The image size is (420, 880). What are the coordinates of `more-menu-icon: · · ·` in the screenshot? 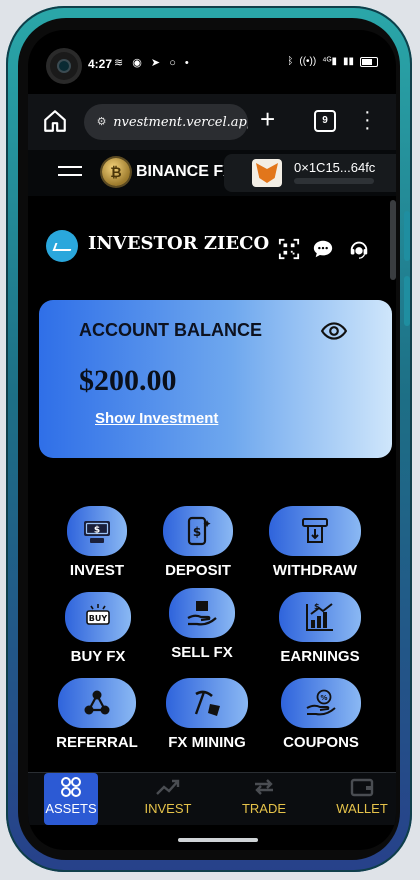 It's located at (367, 120).